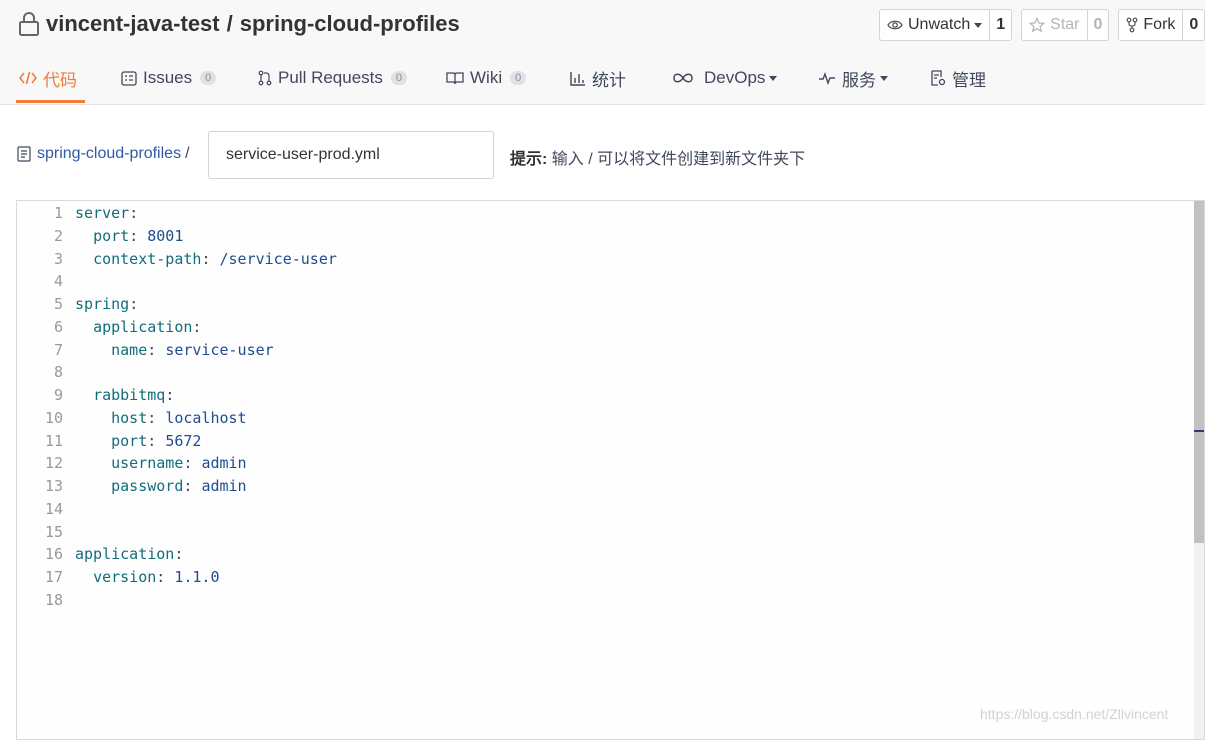 The width and height of the screenshot is (1205, 740). What do you see at coordinates (1097, 25) in the screenshot?
I see `star-count: 0` at bounding box center [1097, 25].